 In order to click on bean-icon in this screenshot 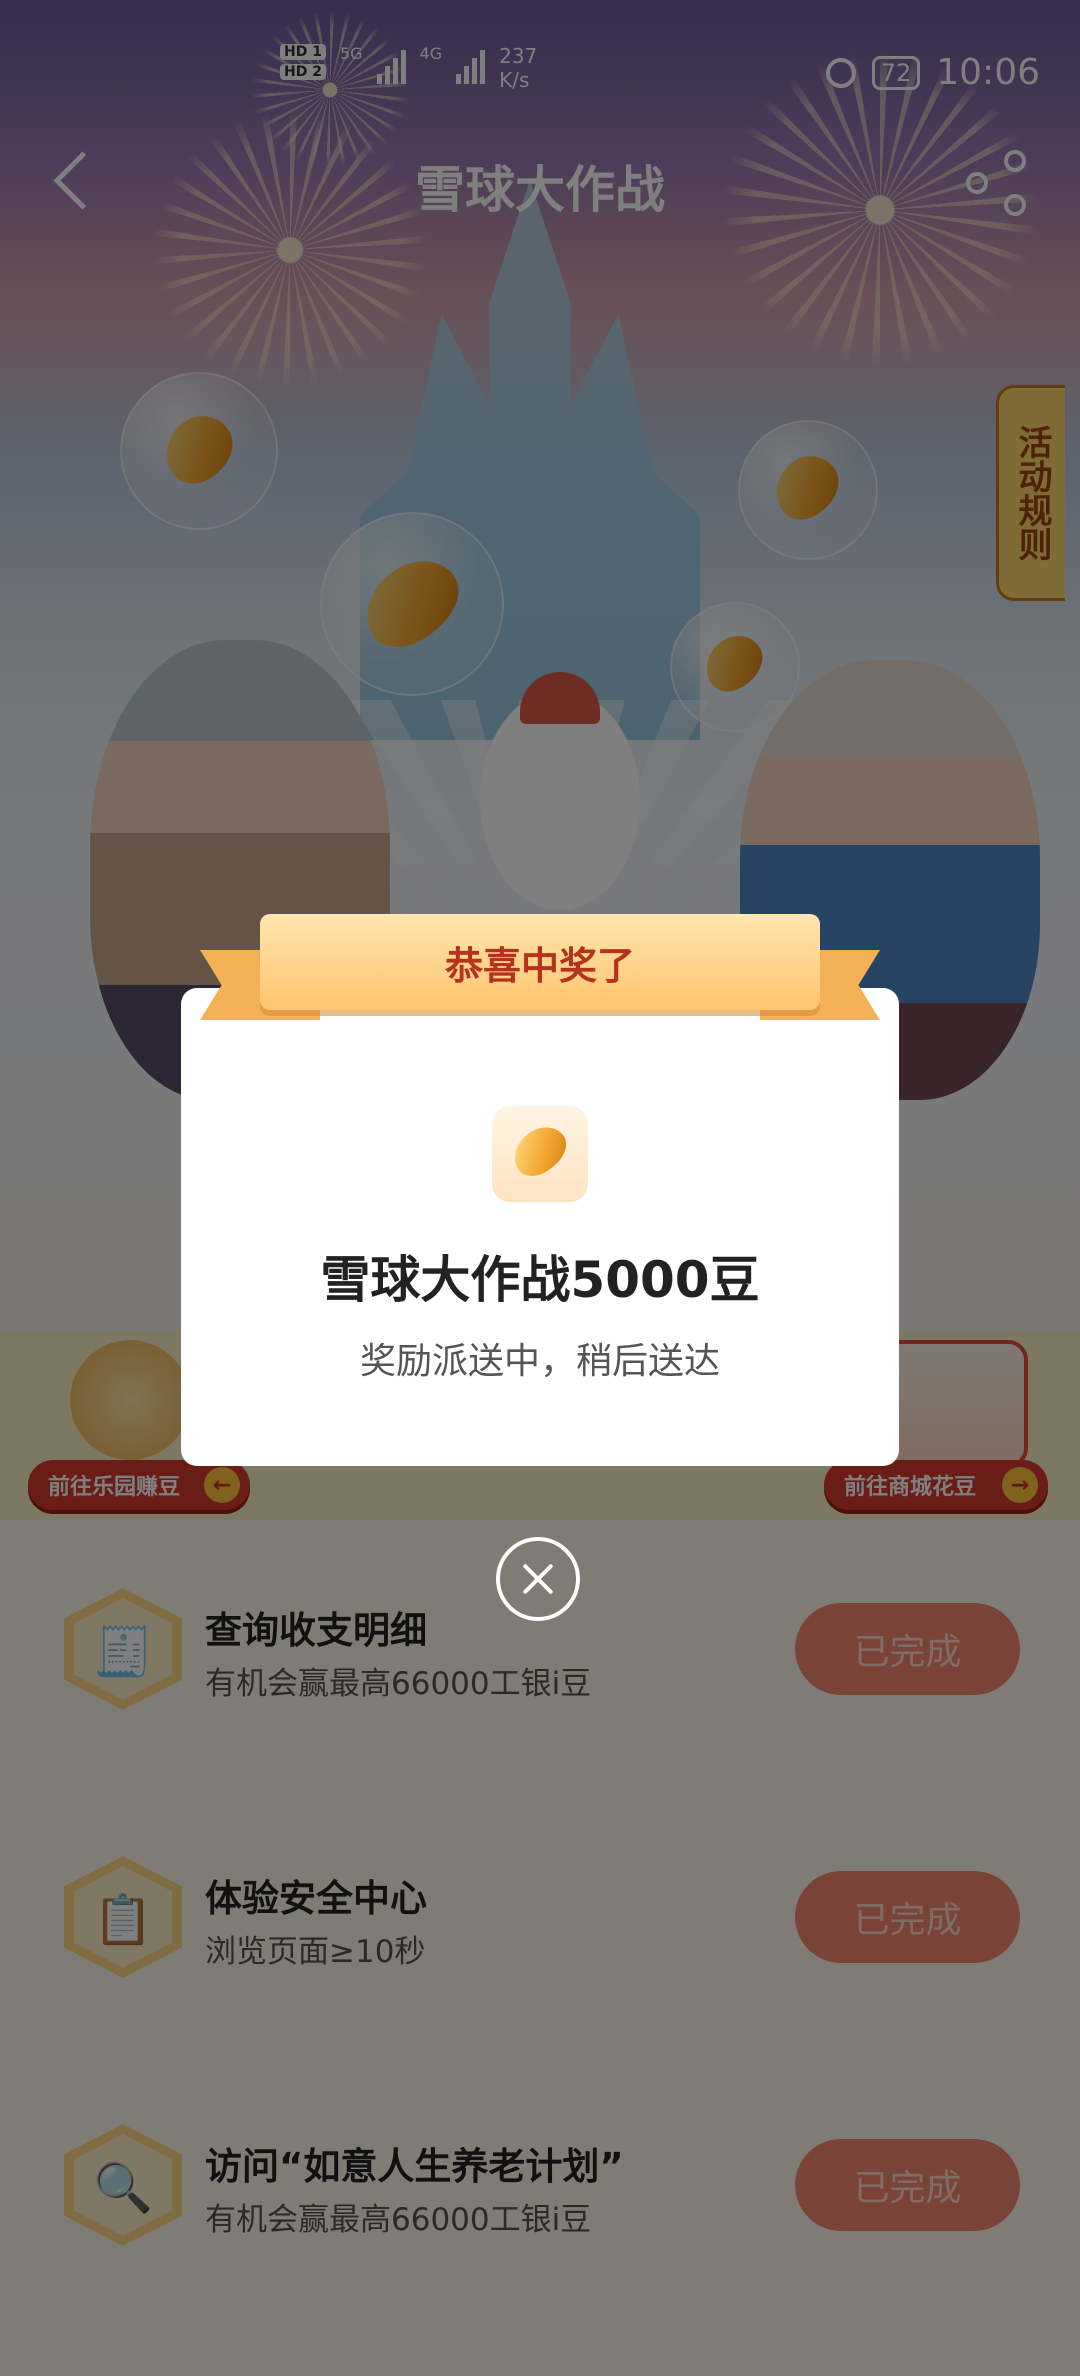, I will do `click(540, 1154)`.